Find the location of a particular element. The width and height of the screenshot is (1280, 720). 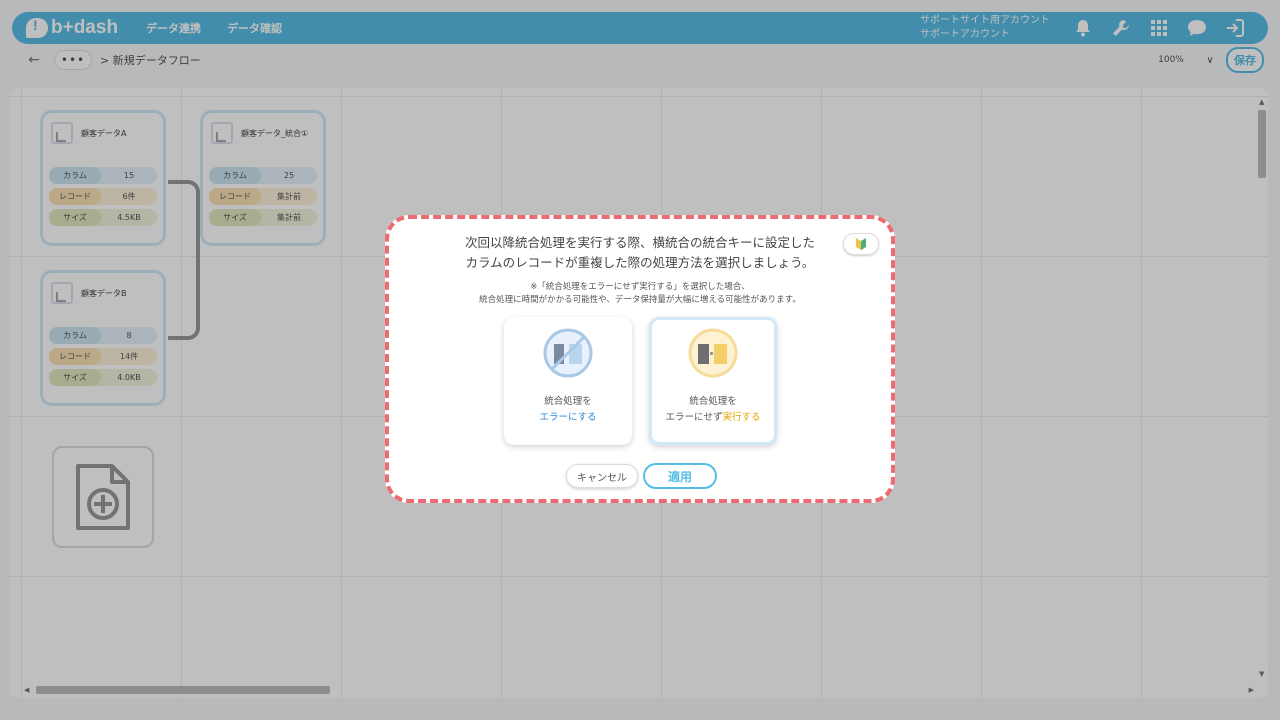

option-execute-line1: 統合処理を is located at coordinates (713, 401).